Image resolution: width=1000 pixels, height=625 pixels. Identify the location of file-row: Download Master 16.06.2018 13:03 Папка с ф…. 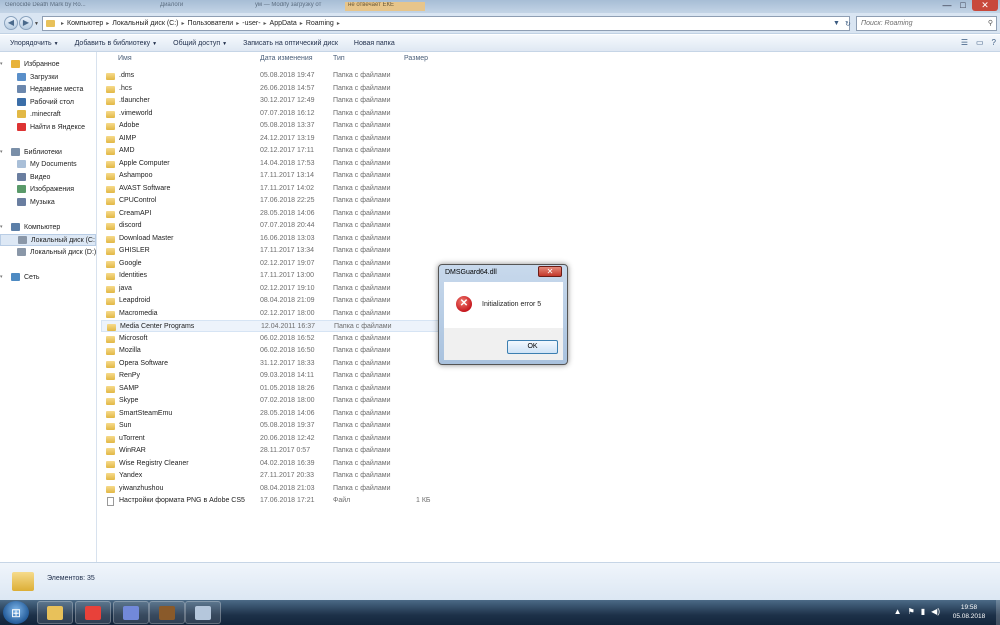
(271, 239).